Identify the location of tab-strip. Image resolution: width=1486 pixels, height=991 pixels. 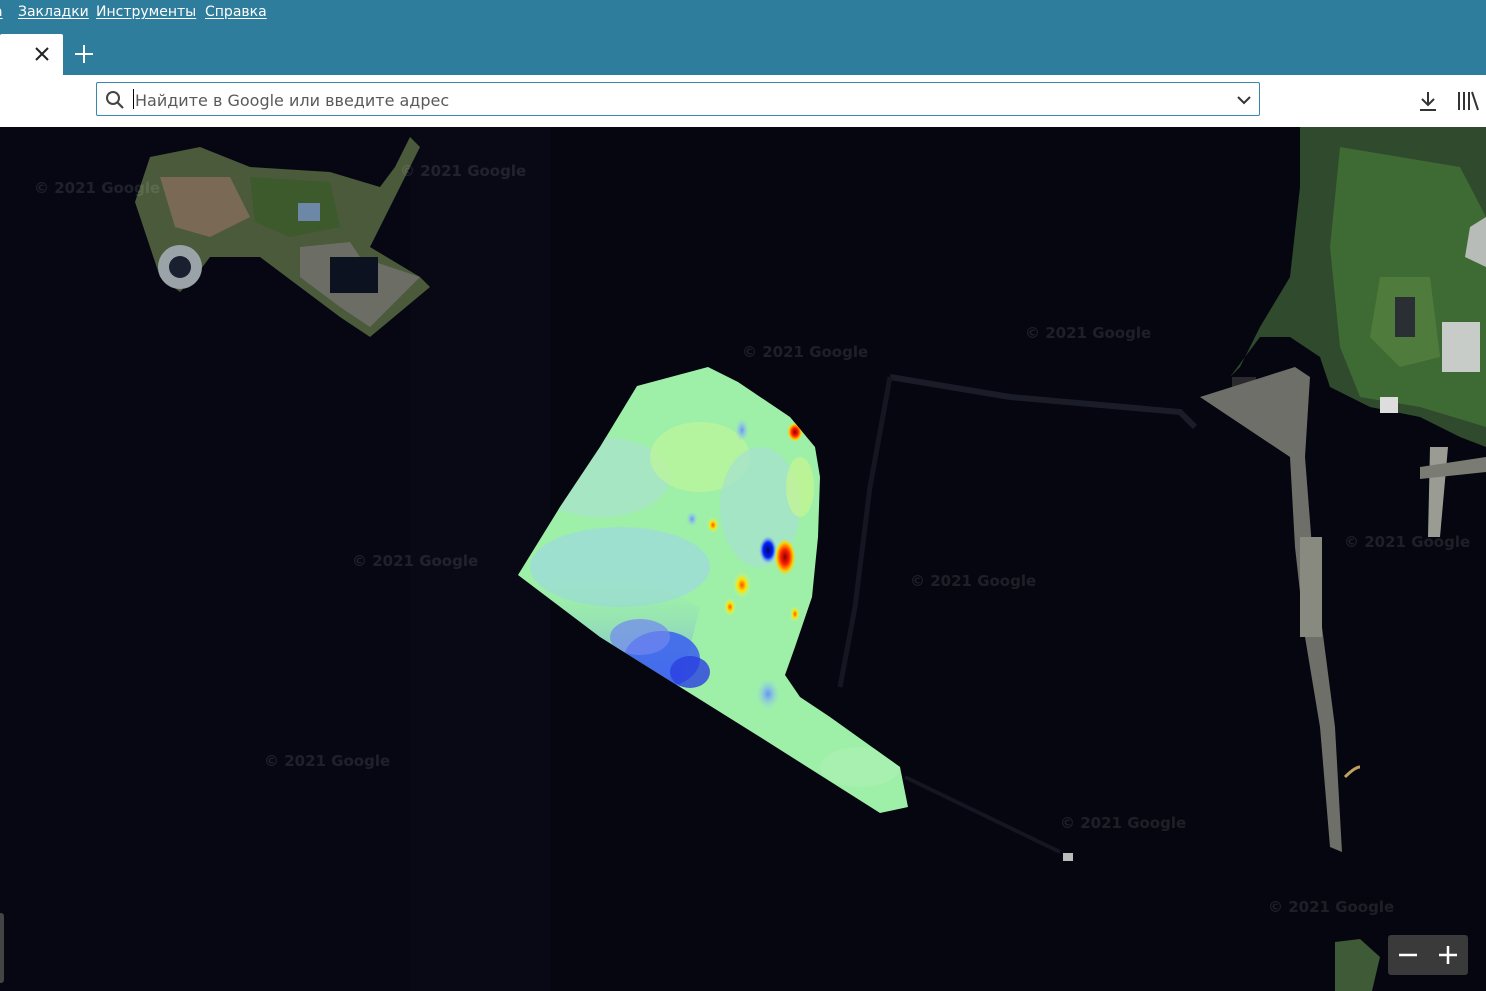
(743, 50).